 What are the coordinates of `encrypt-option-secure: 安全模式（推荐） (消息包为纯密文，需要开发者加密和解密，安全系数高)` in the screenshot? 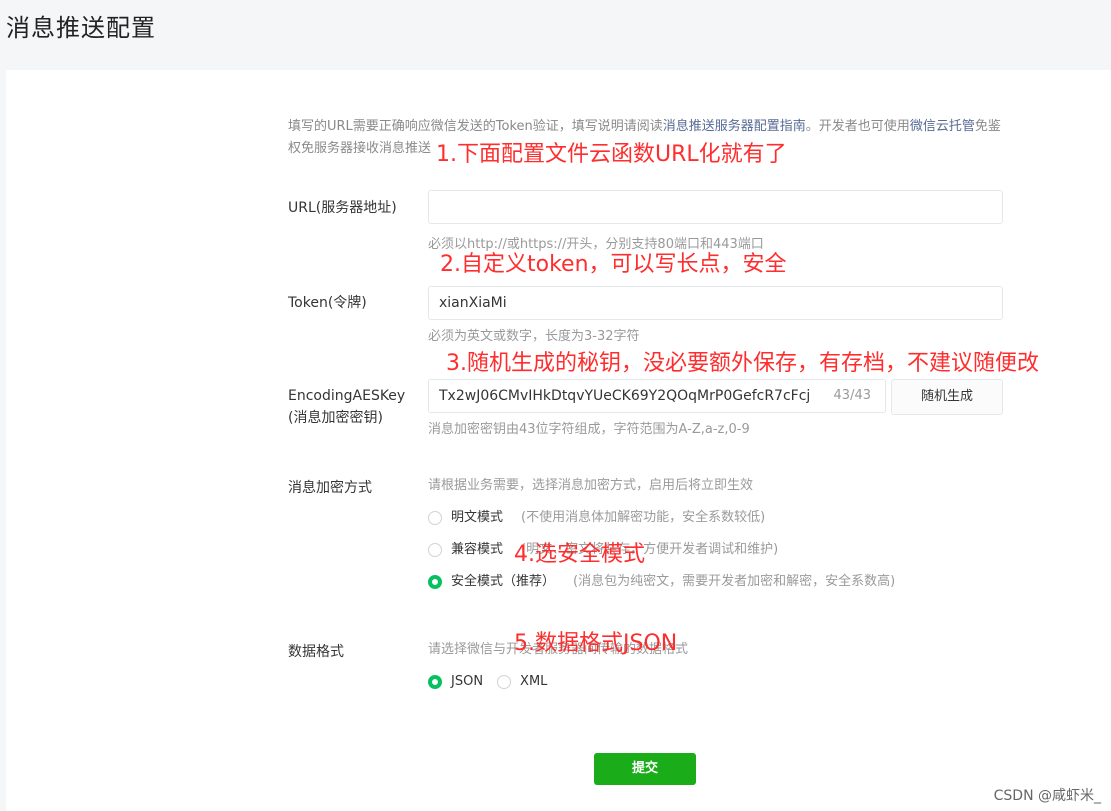 It's located at (661, 582).